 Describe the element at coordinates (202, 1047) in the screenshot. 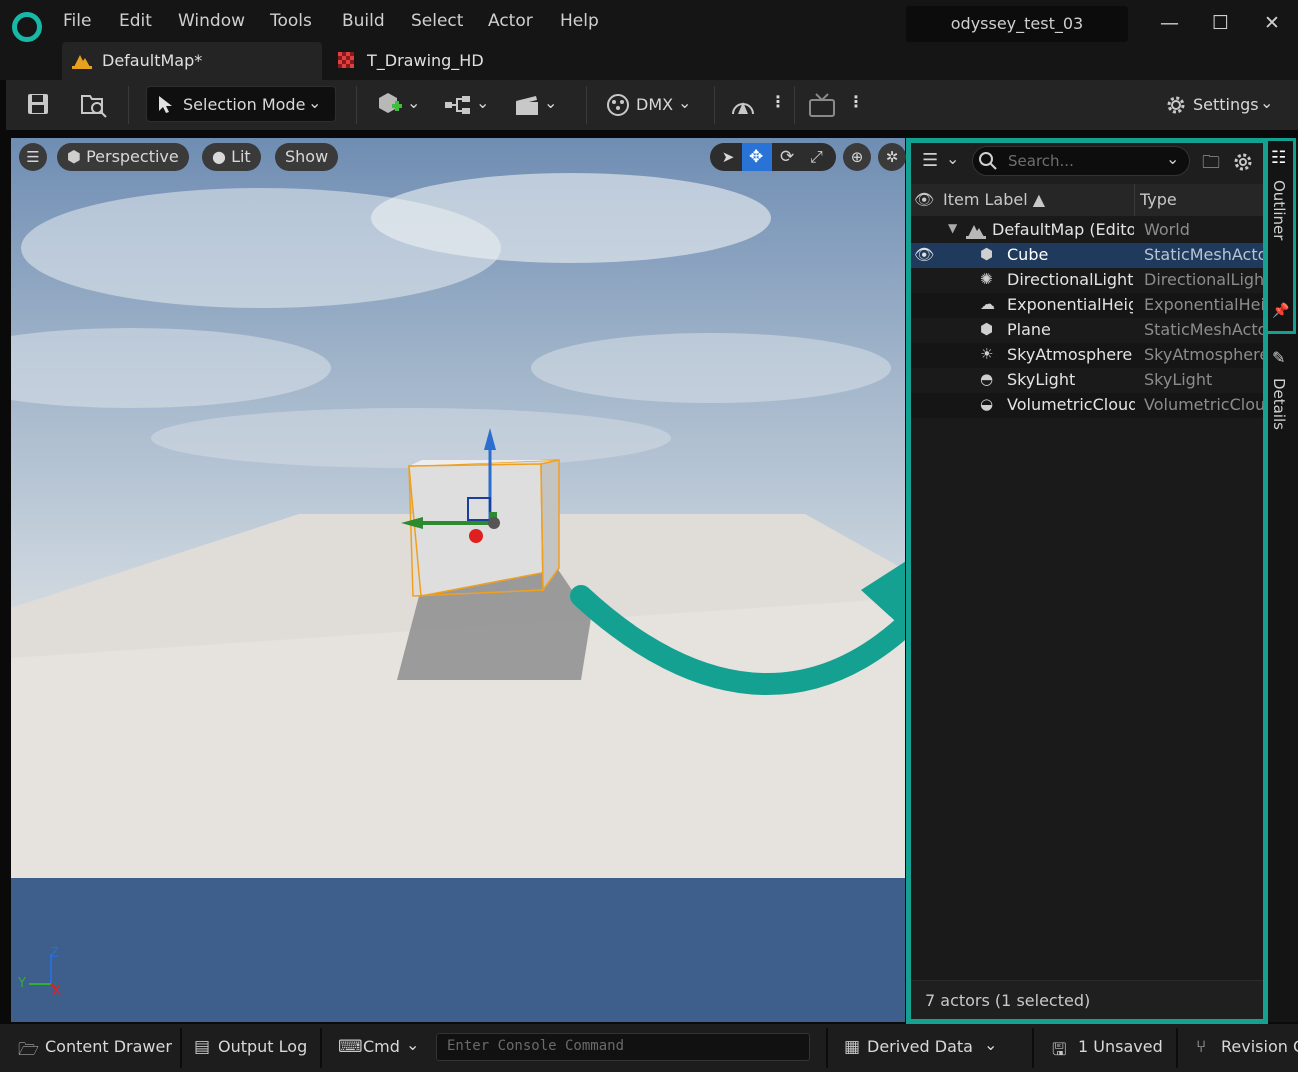

I see `output-log-icon: ▤` at that location.